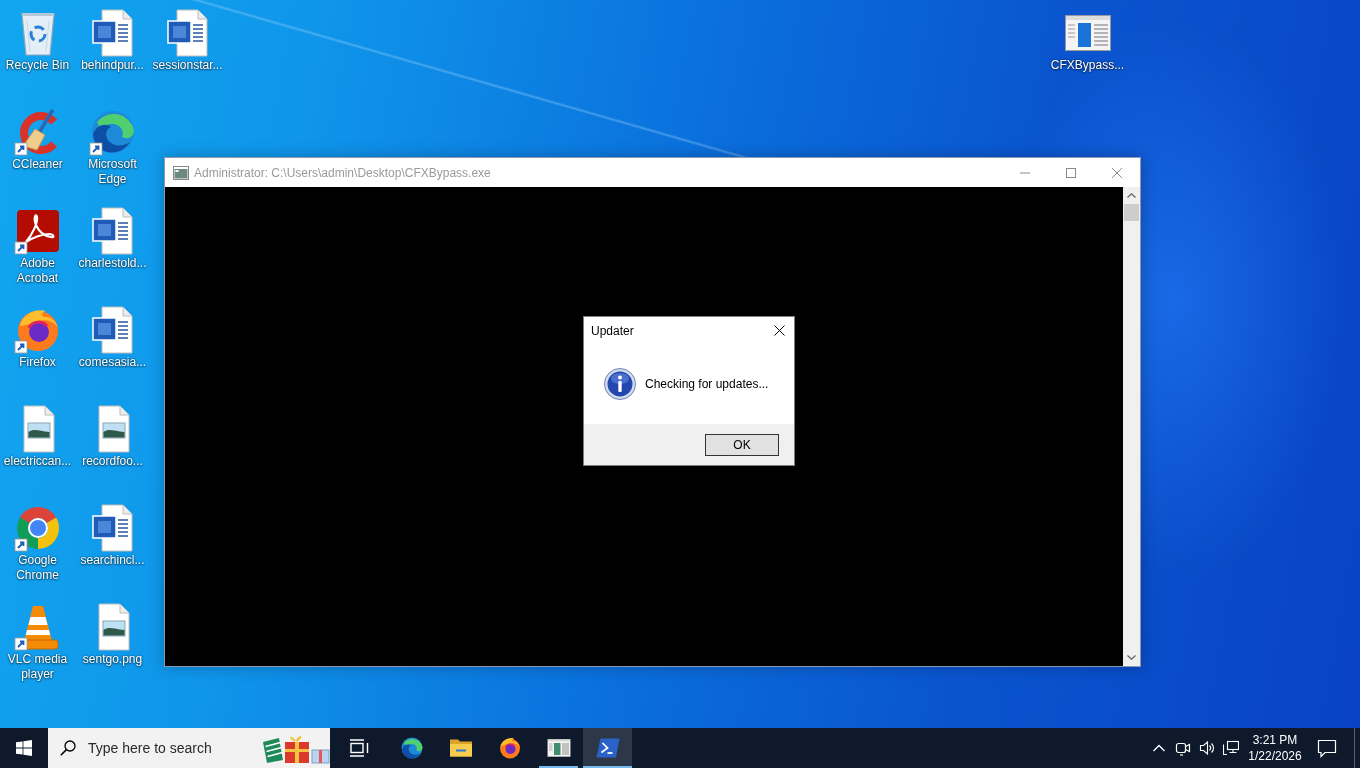 This screenshot has width=1360, height=768. Describe the element at coordinates (37, 271) in the screenshot. I see `desktop-icon-label: Adobe Acrobat` at that location.